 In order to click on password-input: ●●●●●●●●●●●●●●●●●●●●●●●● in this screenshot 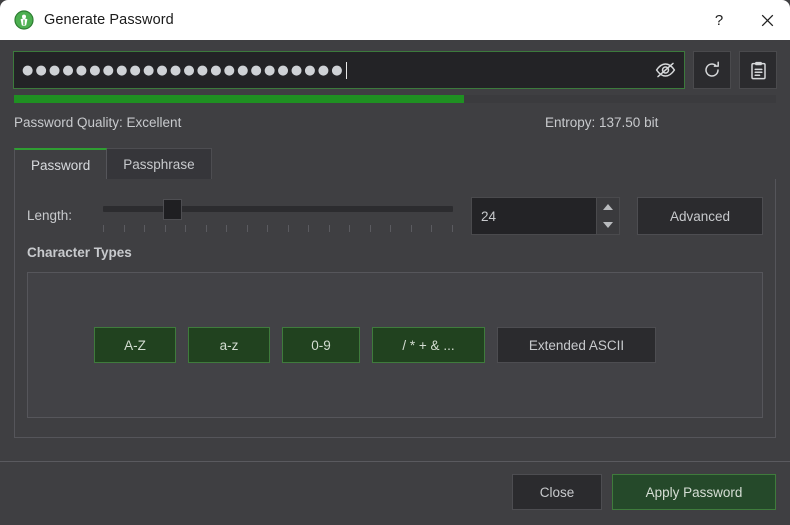, I will do `click(349, 70)`.